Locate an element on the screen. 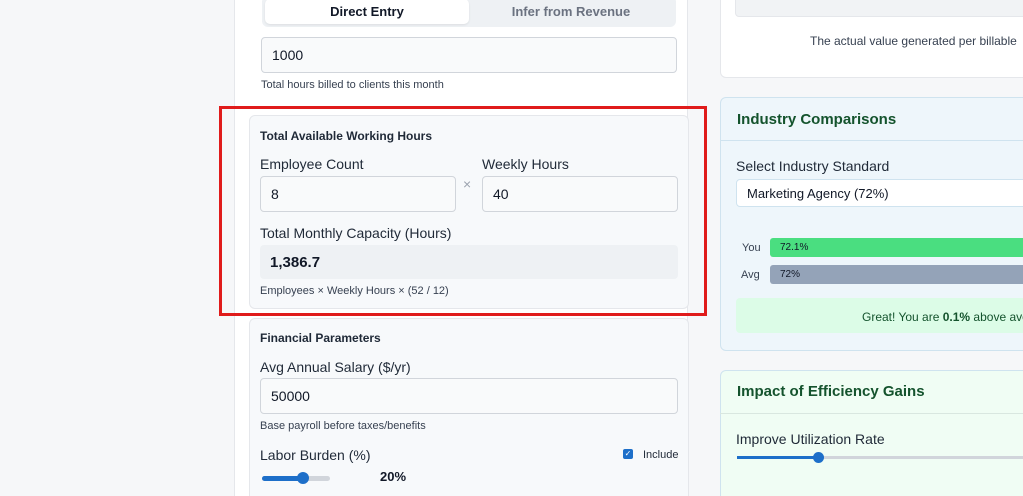 The width and height of the screenshot is (1023, 496). labor-burden-slider-fill is located at coordinates (282, 478).